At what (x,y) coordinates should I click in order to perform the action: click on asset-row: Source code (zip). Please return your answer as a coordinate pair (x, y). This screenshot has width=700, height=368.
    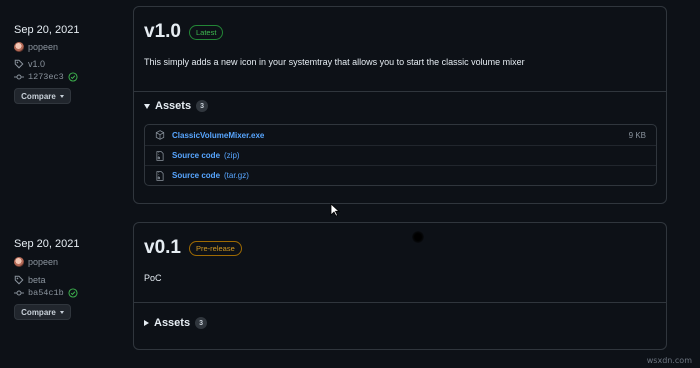
    Looking at the image, I should click on (400, 155).